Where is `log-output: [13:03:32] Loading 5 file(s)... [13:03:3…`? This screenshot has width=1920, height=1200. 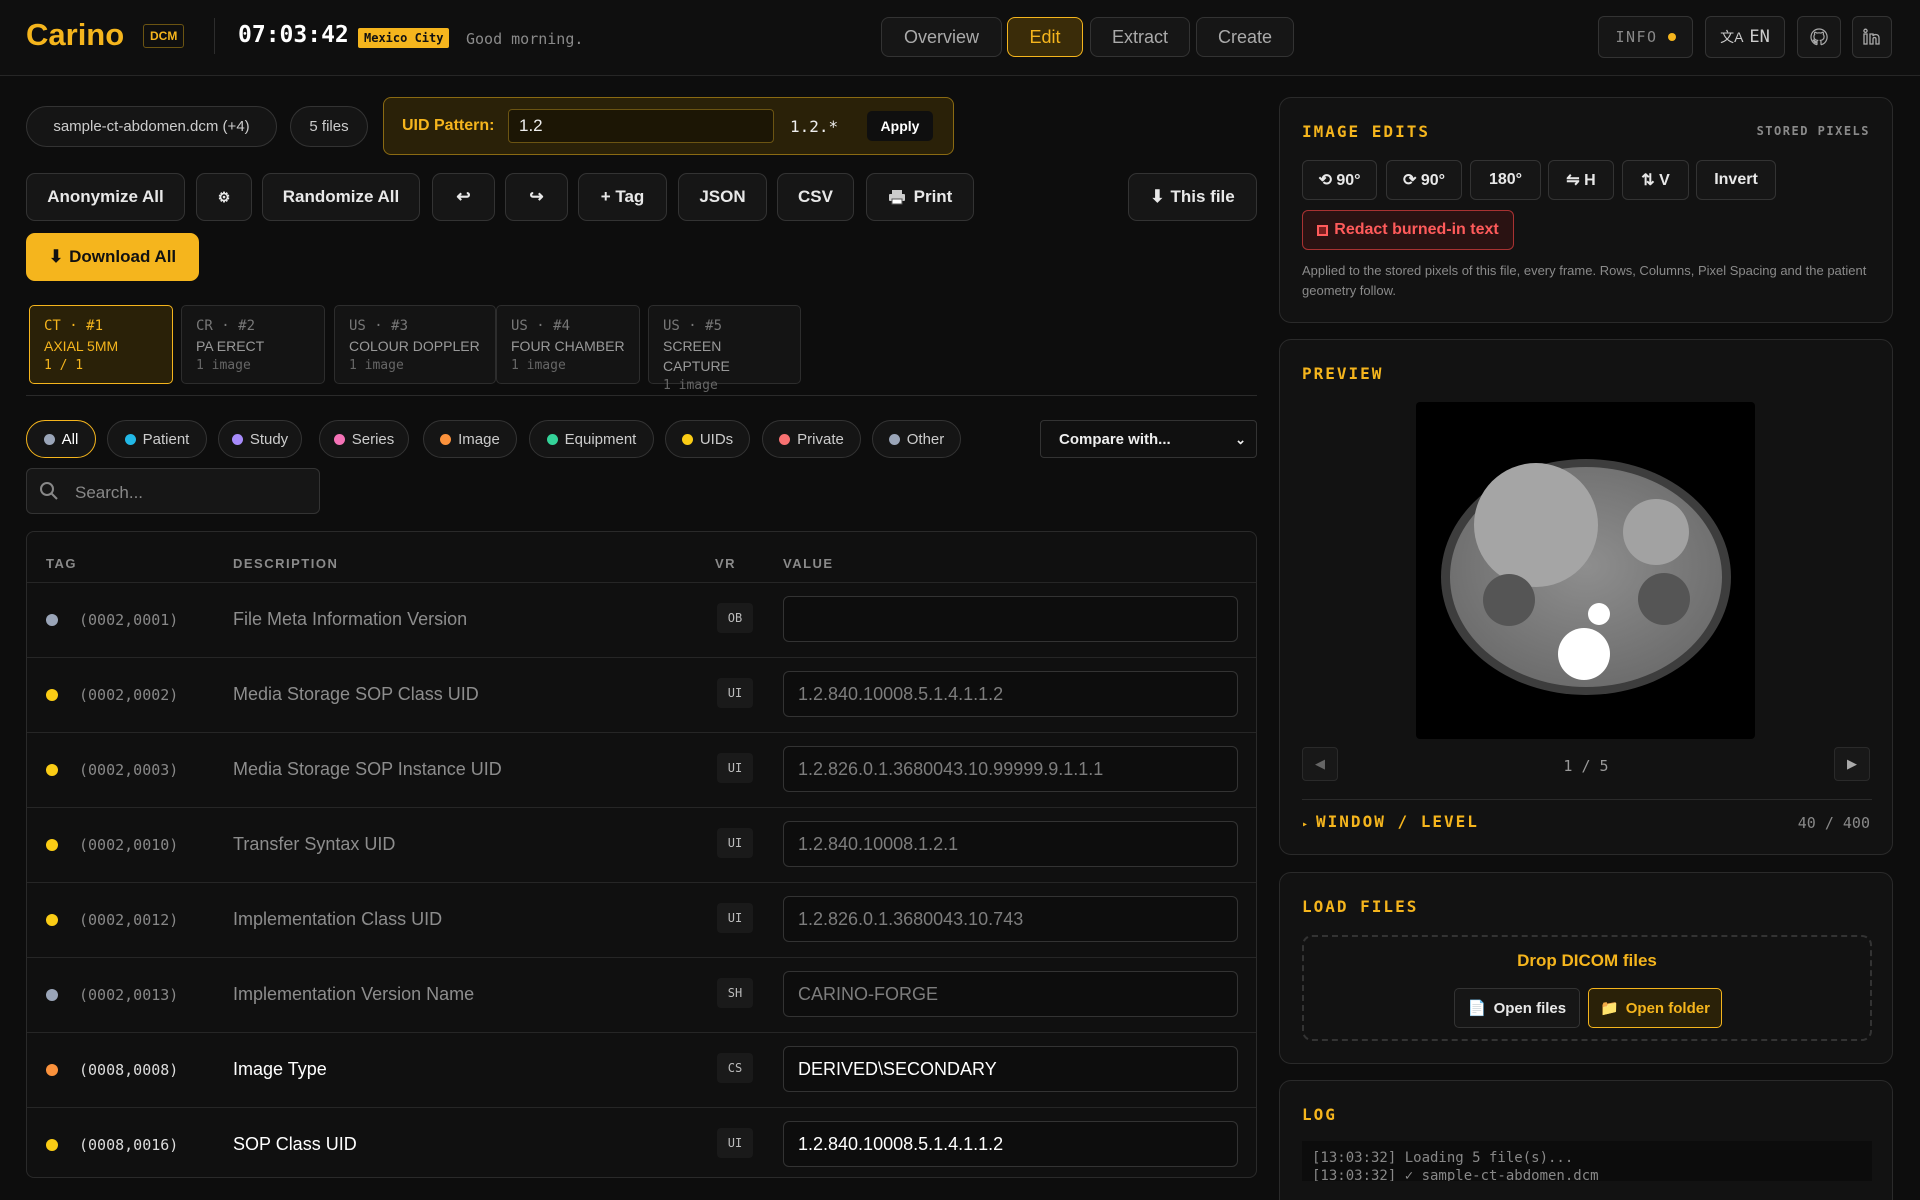 log-output: [13:03:32] Loading 5 file(s)... [13:03:3… is located at coordinates (1587, 1161).